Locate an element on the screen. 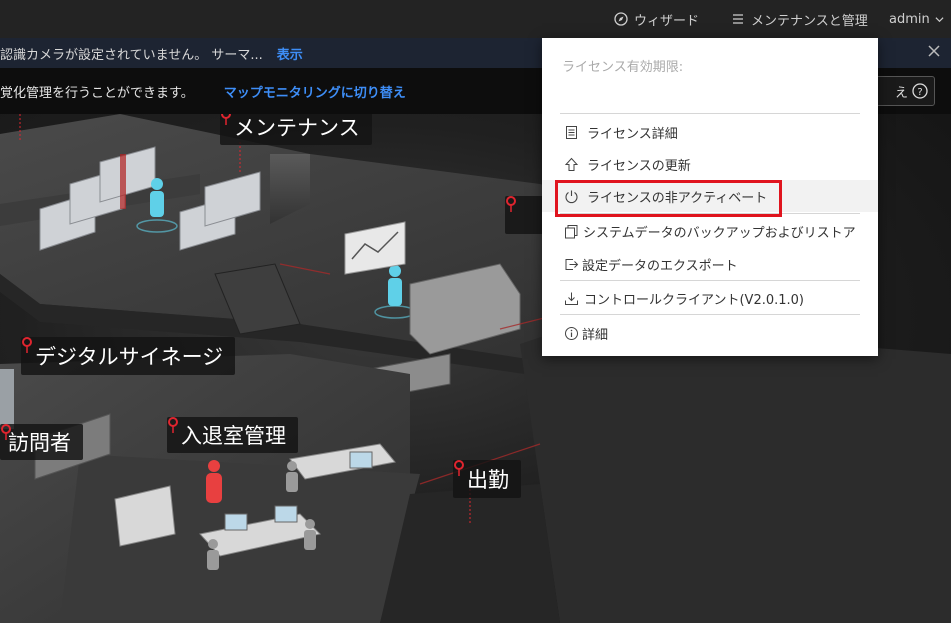  export-icon is located at coordinates (572, 264).